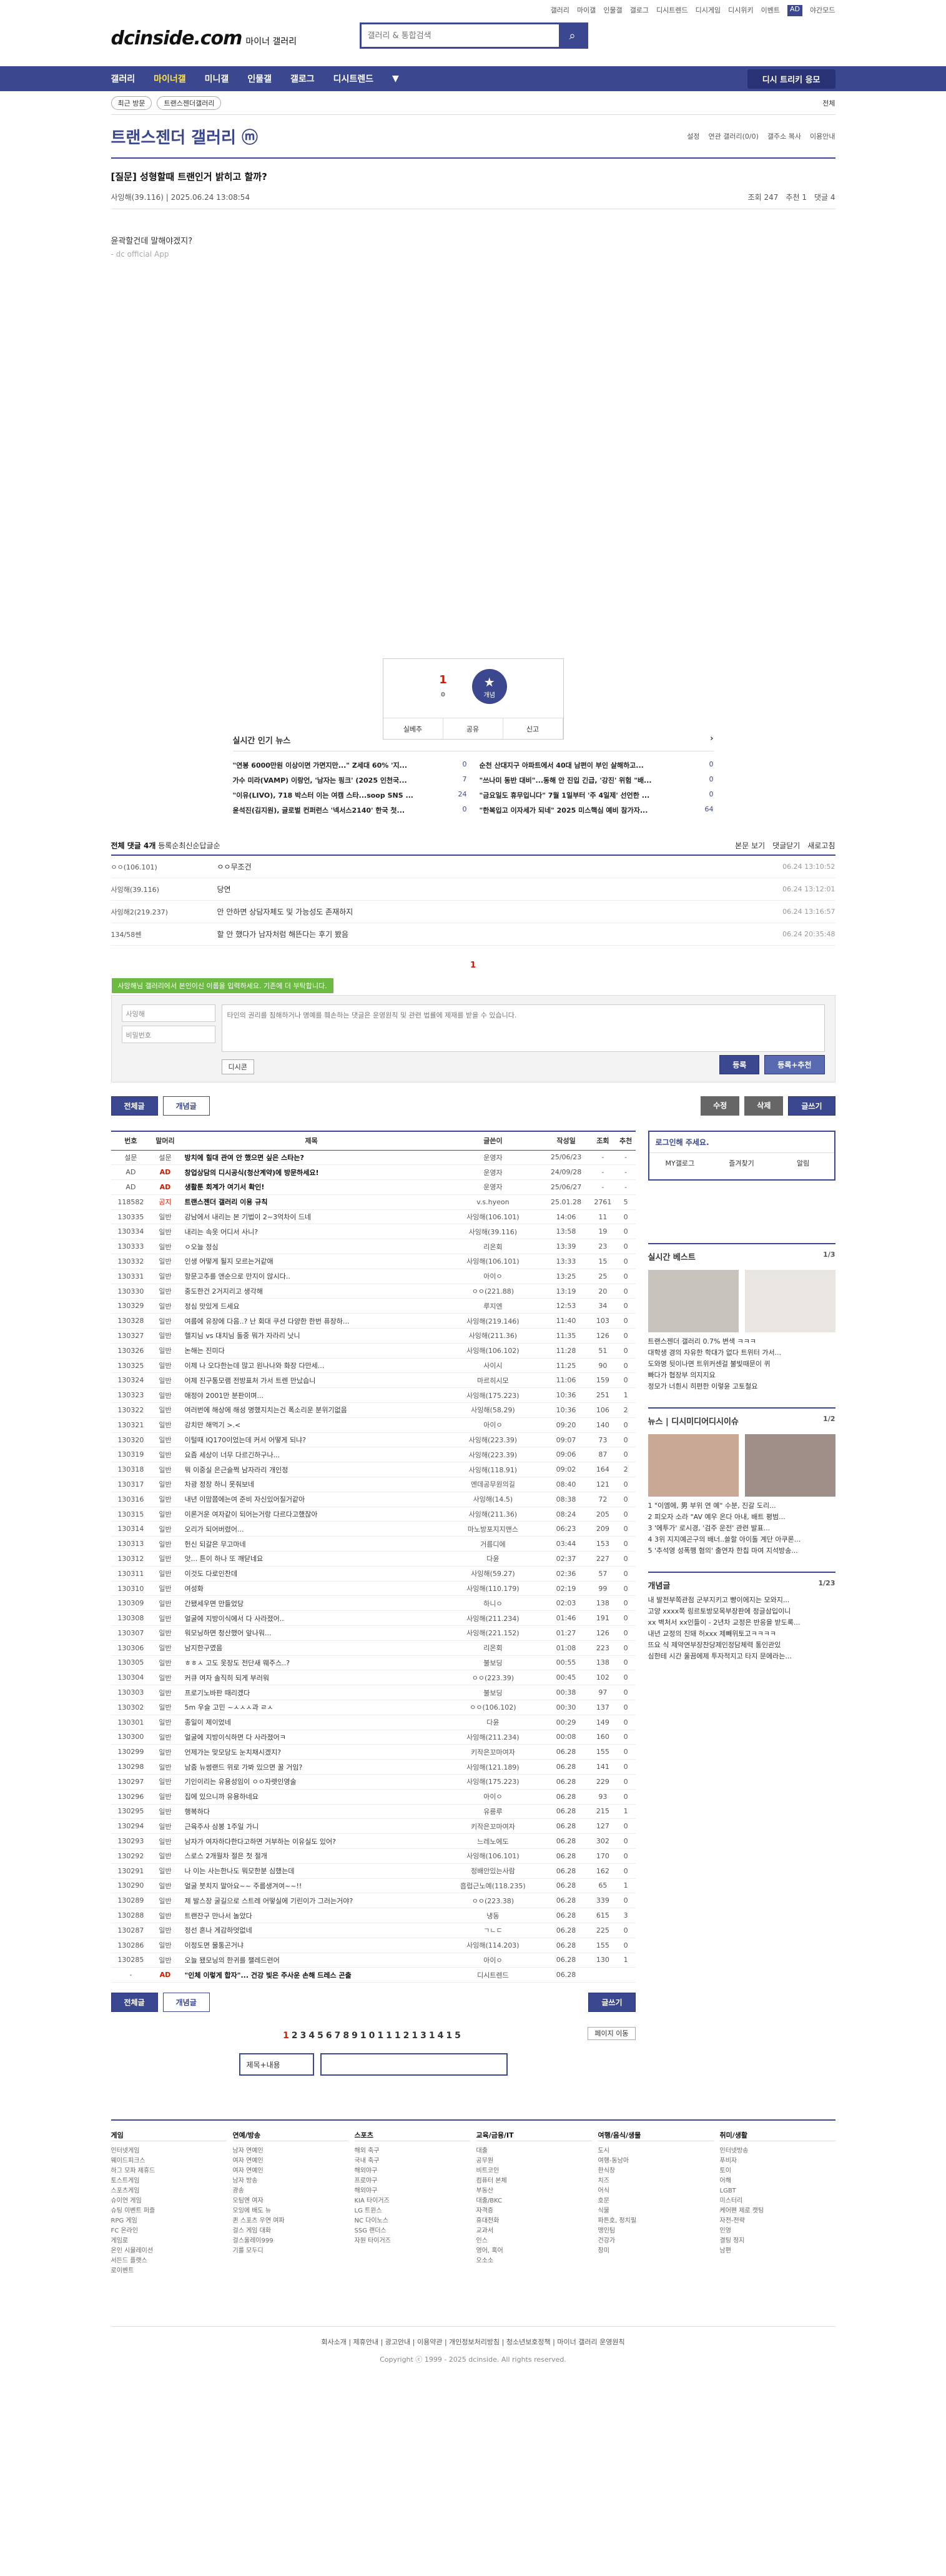 The height and width of the screenshot is (2576, 946). I want to click on post-subject: 오늘 됐모닝의 한귀를 챌레드련어, so click(311, 1960).